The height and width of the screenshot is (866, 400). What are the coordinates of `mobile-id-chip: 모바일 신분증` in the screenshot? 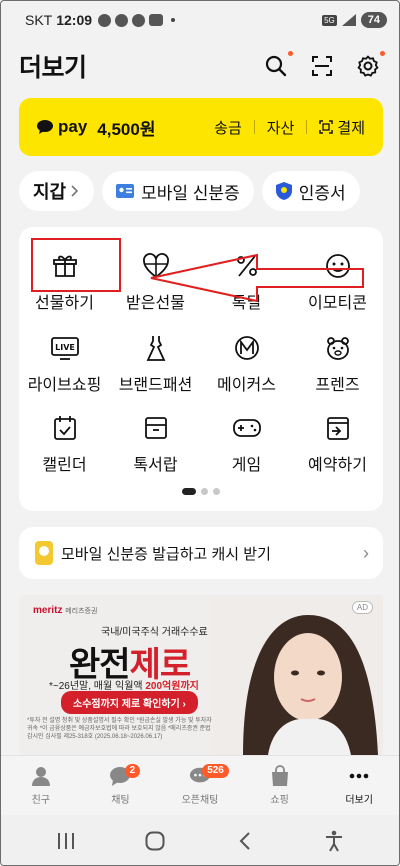 It's located at (178, 191).